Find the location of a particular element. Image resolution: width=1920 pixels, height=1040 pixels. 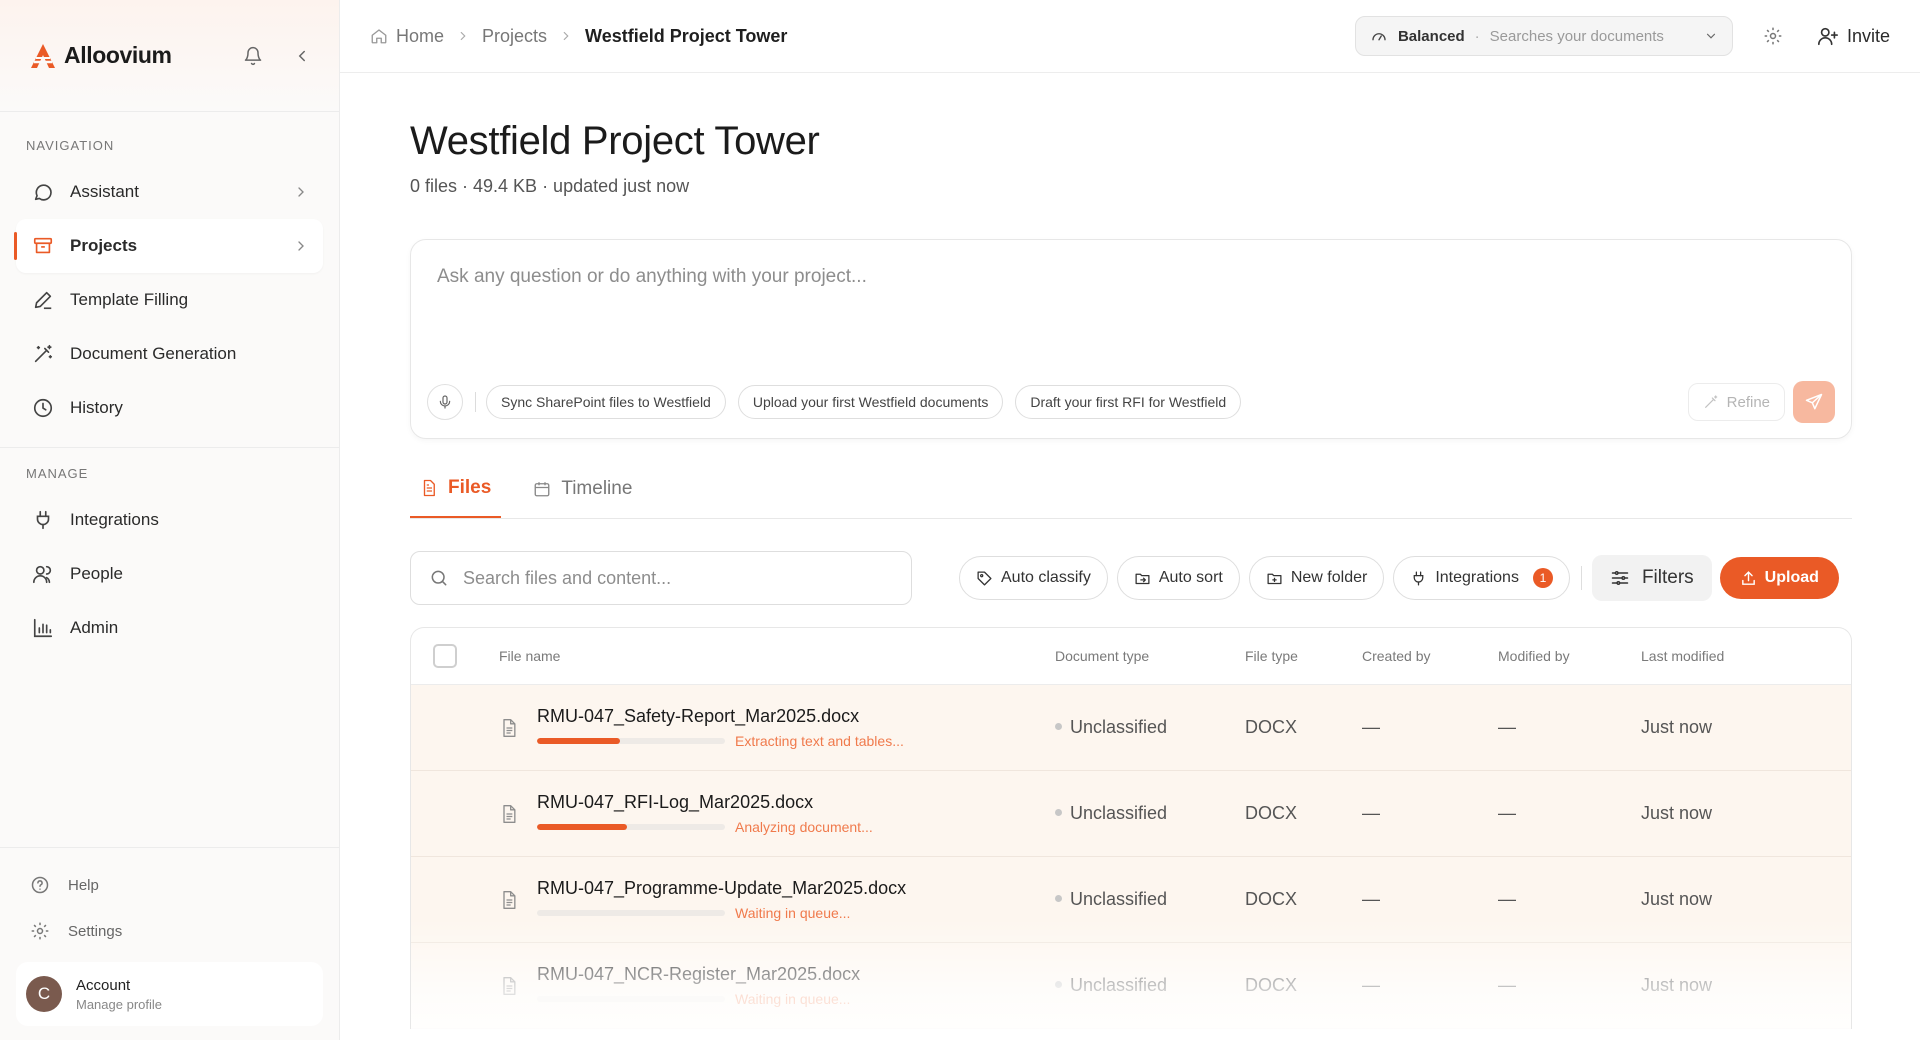

sidebar-item-history: History is located at coordinates (169, 408).